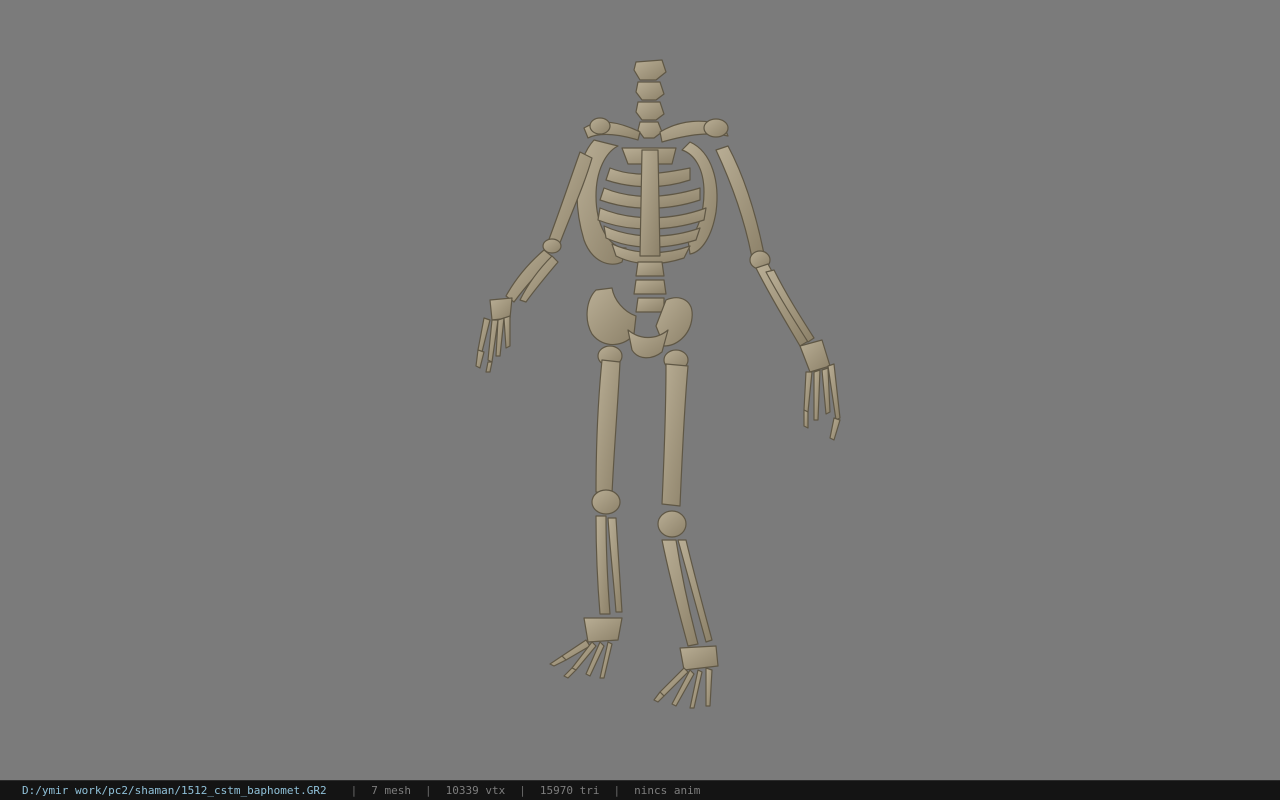 Image resolution: width=1280 pixels, height=800 pixels. I want to click on left-arm, so click(534, 262).